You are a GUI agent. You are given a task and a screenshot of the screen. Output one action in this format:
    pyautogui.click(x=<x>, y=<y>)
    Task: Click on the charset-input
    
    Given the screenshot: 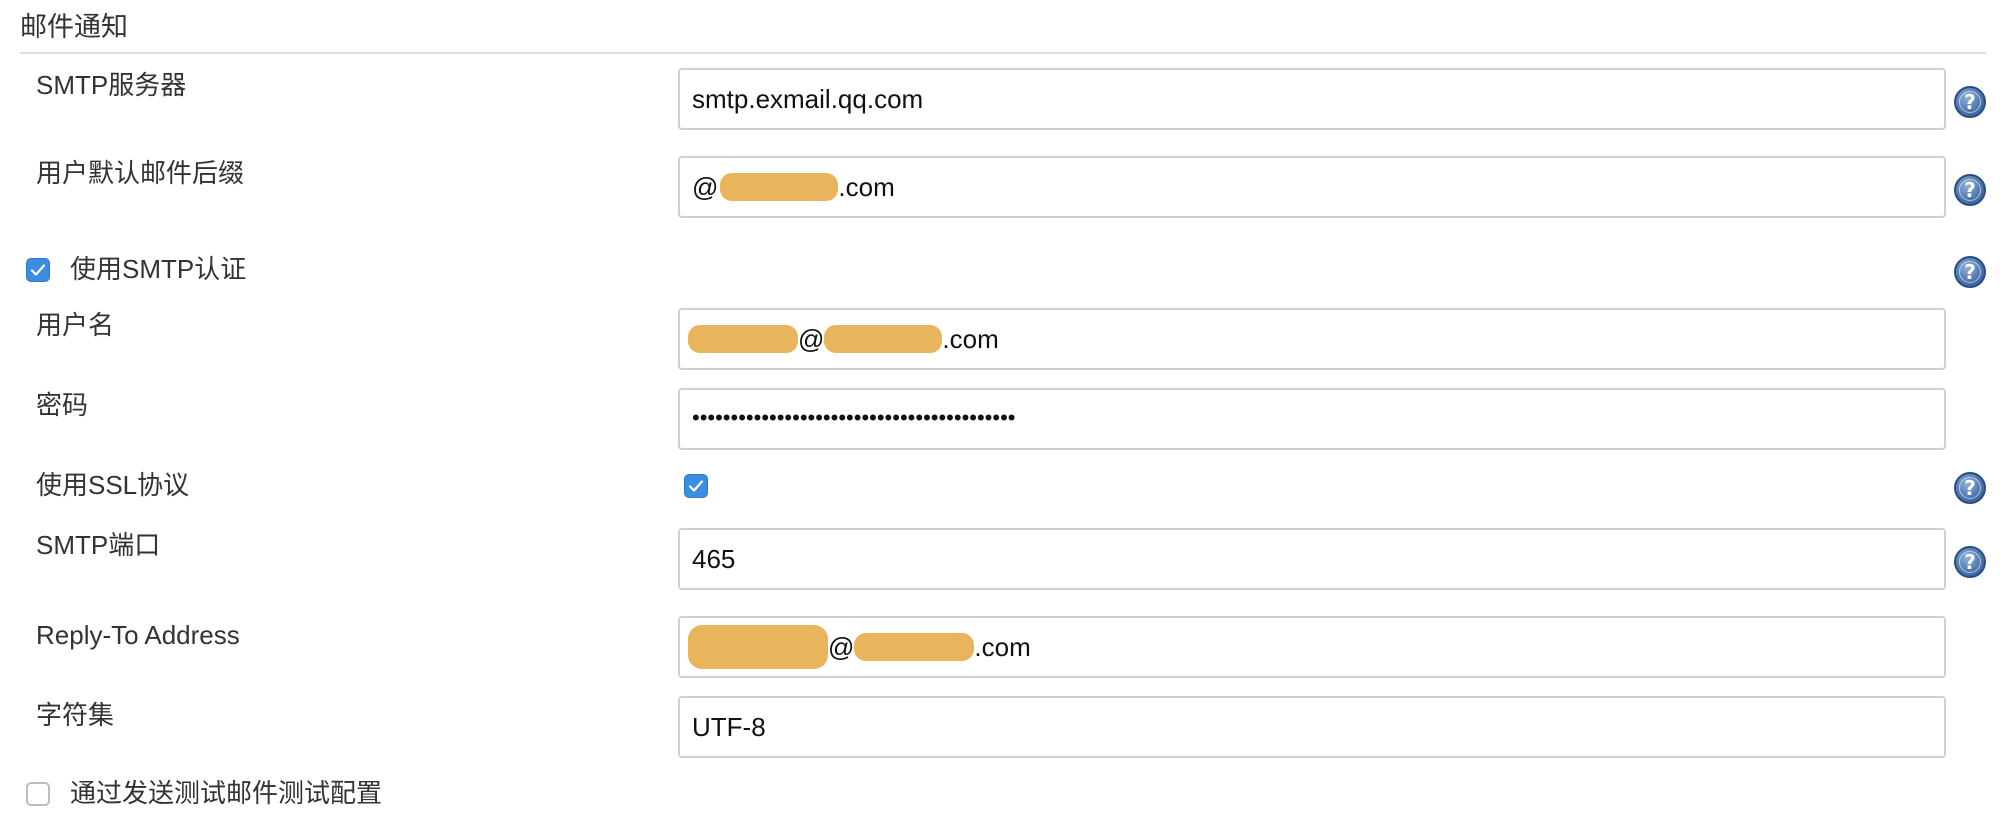 What is the action you would take?
    pyautogui.click(x=1312, y=727)
    